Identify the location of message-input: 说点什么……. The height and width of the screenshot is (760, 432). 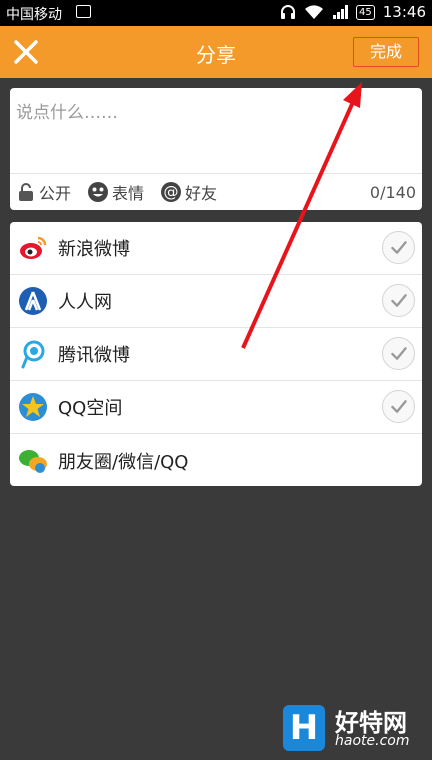
(215, 133).